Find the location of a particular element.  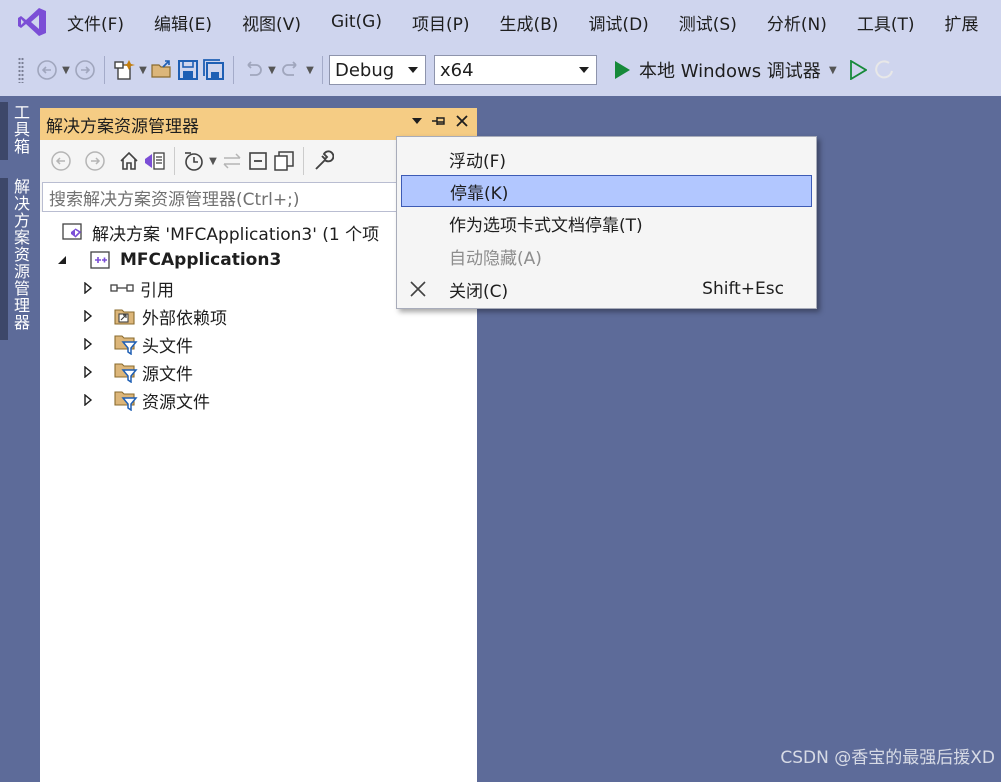

run-dropdown-icon: ▼ is located at coordinates (833, 70).